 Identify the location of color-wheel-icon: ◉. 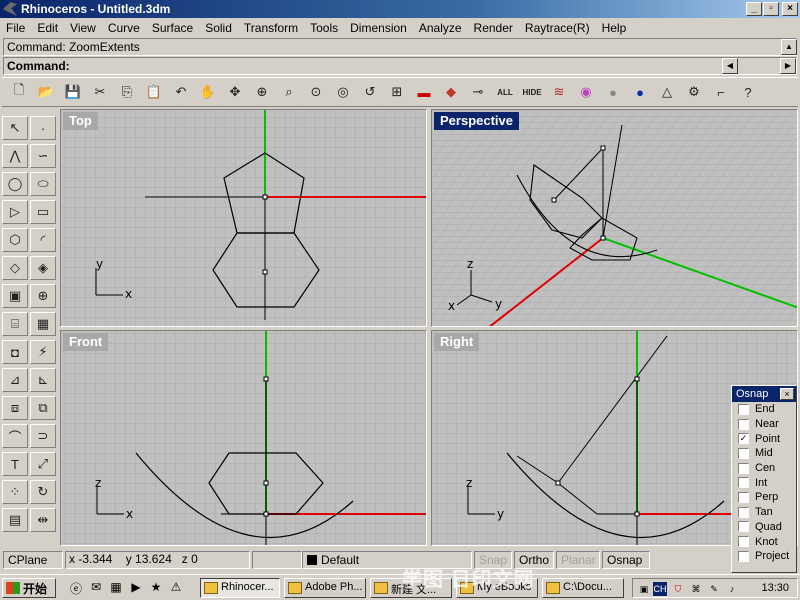
(586, 92).